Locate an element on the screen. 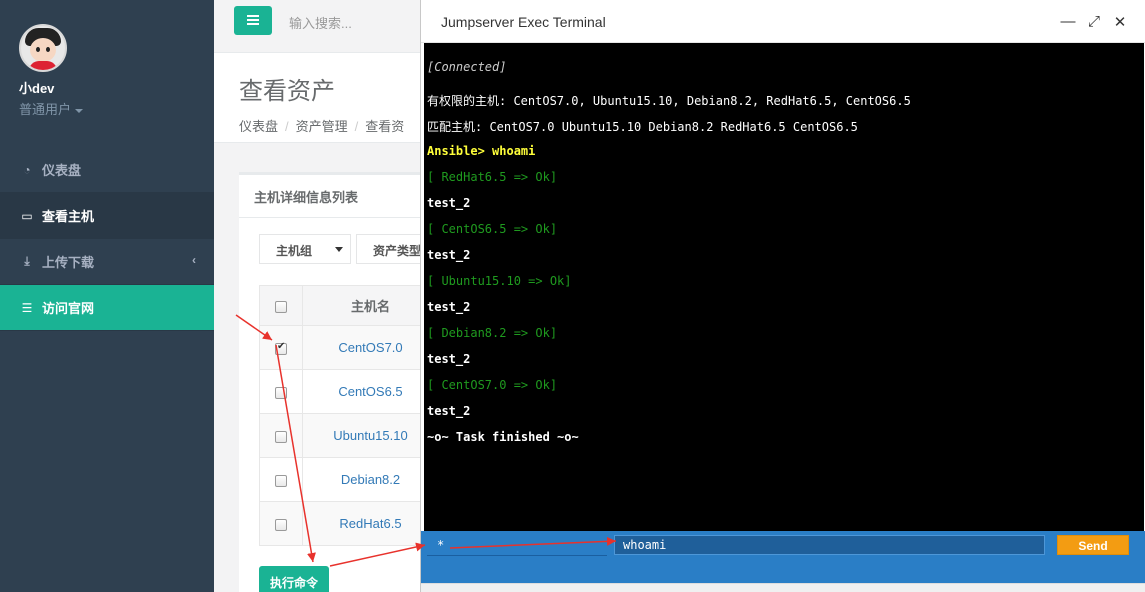  host-link: CentOS7.0 is located at coordinates (370, 347).